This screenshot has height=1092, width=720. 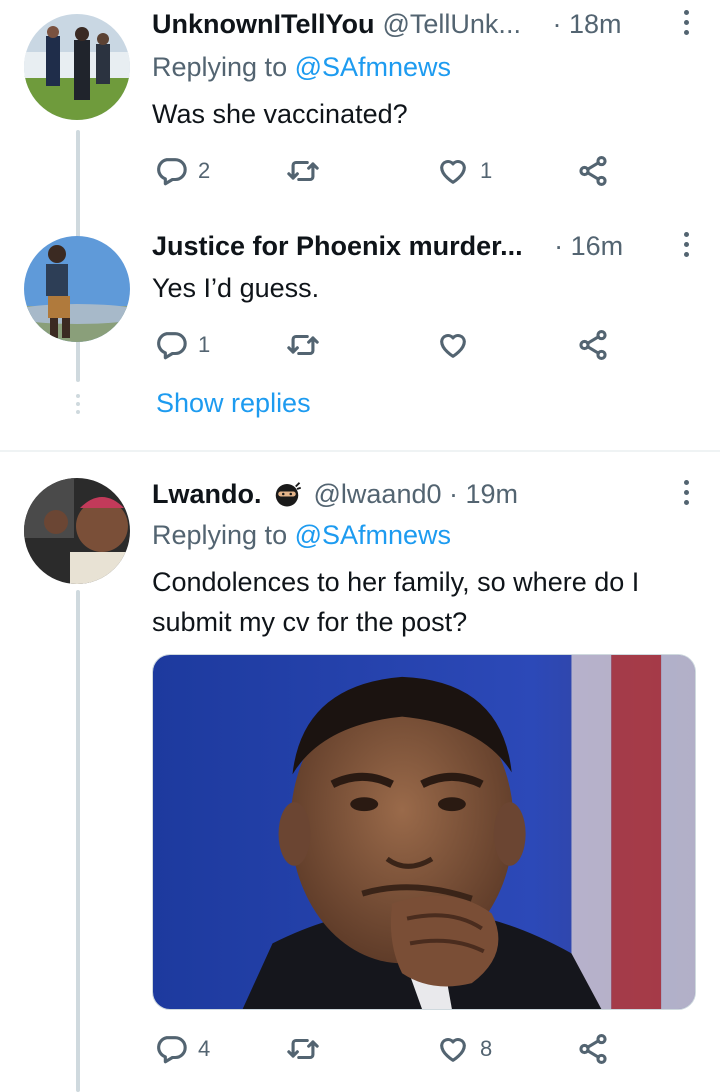 What do you see at coordinates (280, 114) in the screenshot?
I see `tweet-text: Was she vaccinated?` at bounding box center [280, 114].